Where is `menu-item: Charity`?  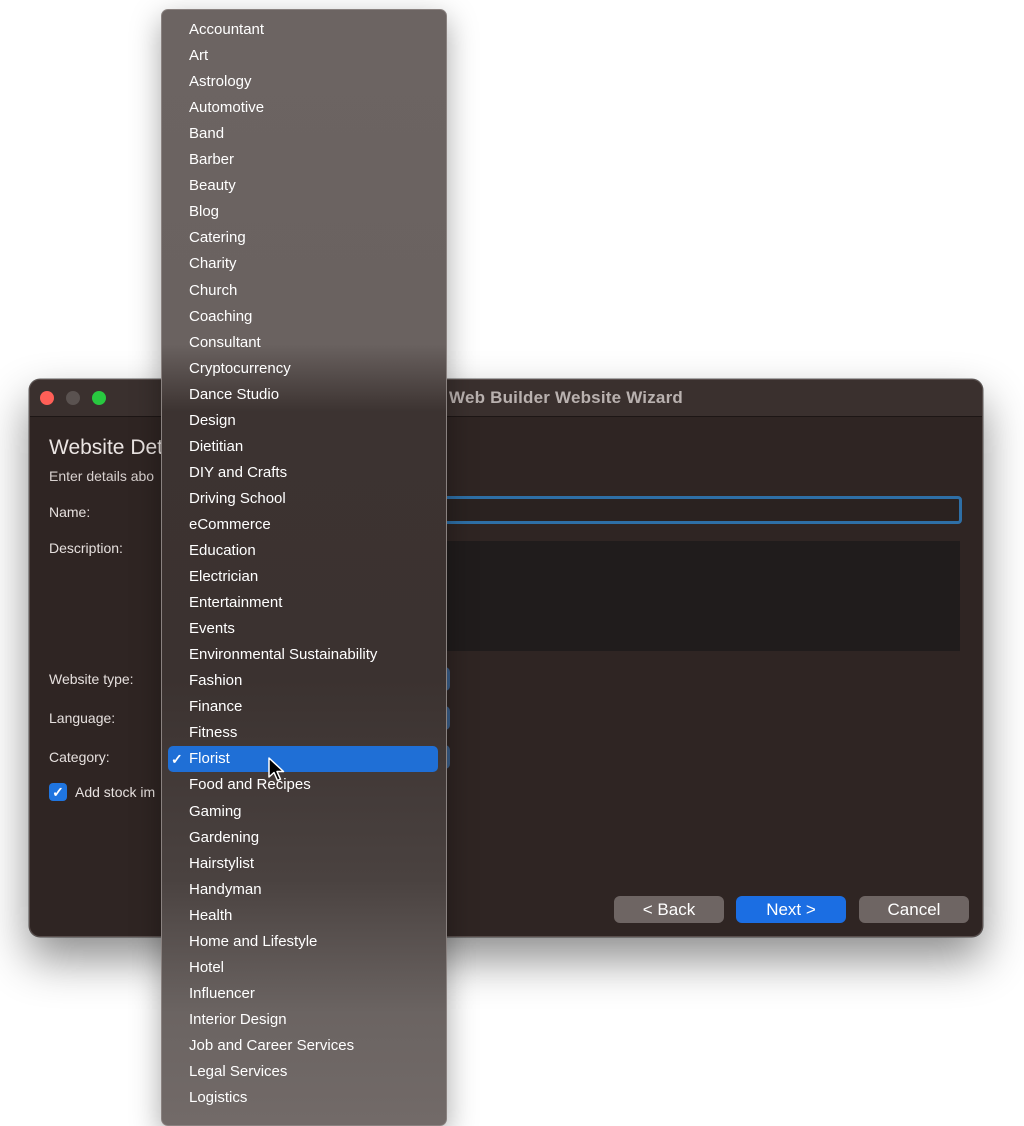
menu-item: Charity is located at coordinates (303, 264).